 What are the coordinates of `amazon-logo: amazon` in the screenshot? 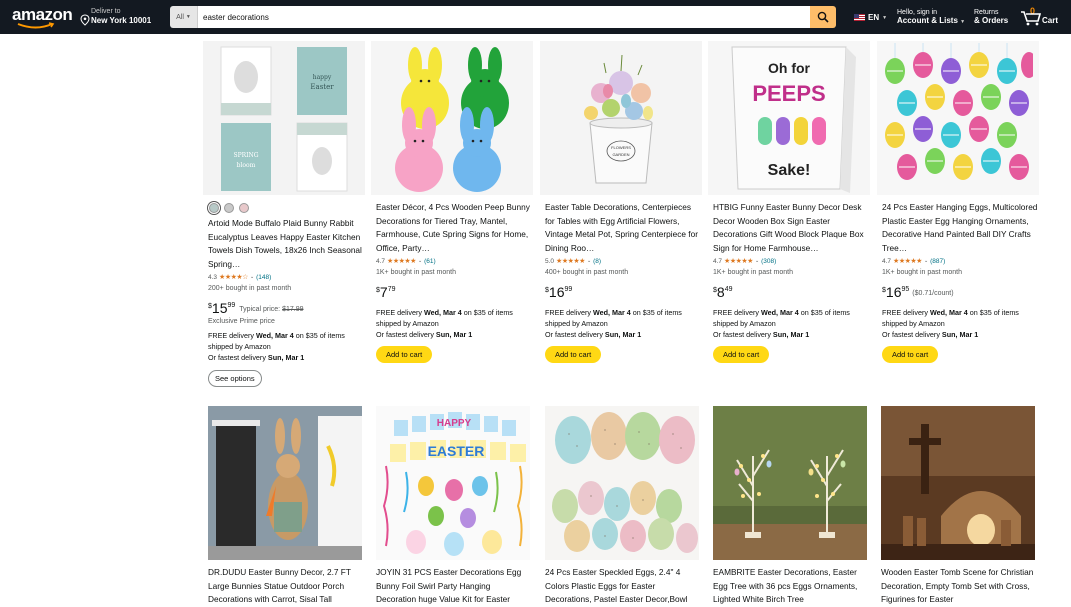 It's located at (42, 17).